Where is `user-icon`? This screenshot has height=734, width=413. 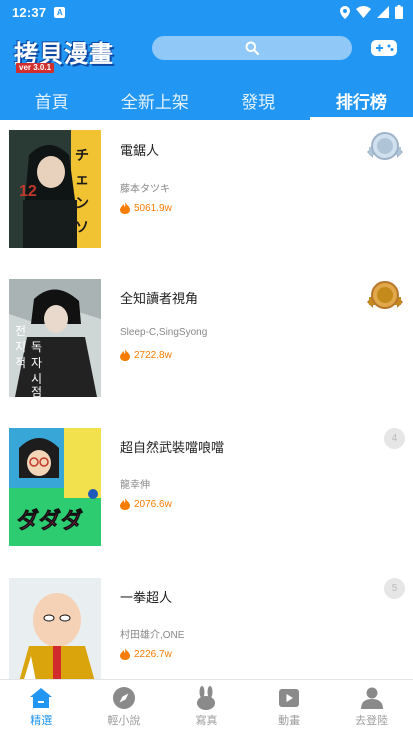 user-icon is located at coordinates (371, 698).